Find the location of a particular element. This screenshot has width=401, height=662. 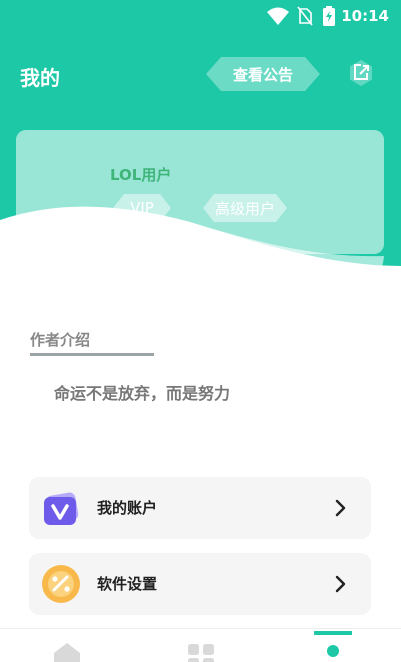

page-title: 我的 is located at coordinates (40, 78).